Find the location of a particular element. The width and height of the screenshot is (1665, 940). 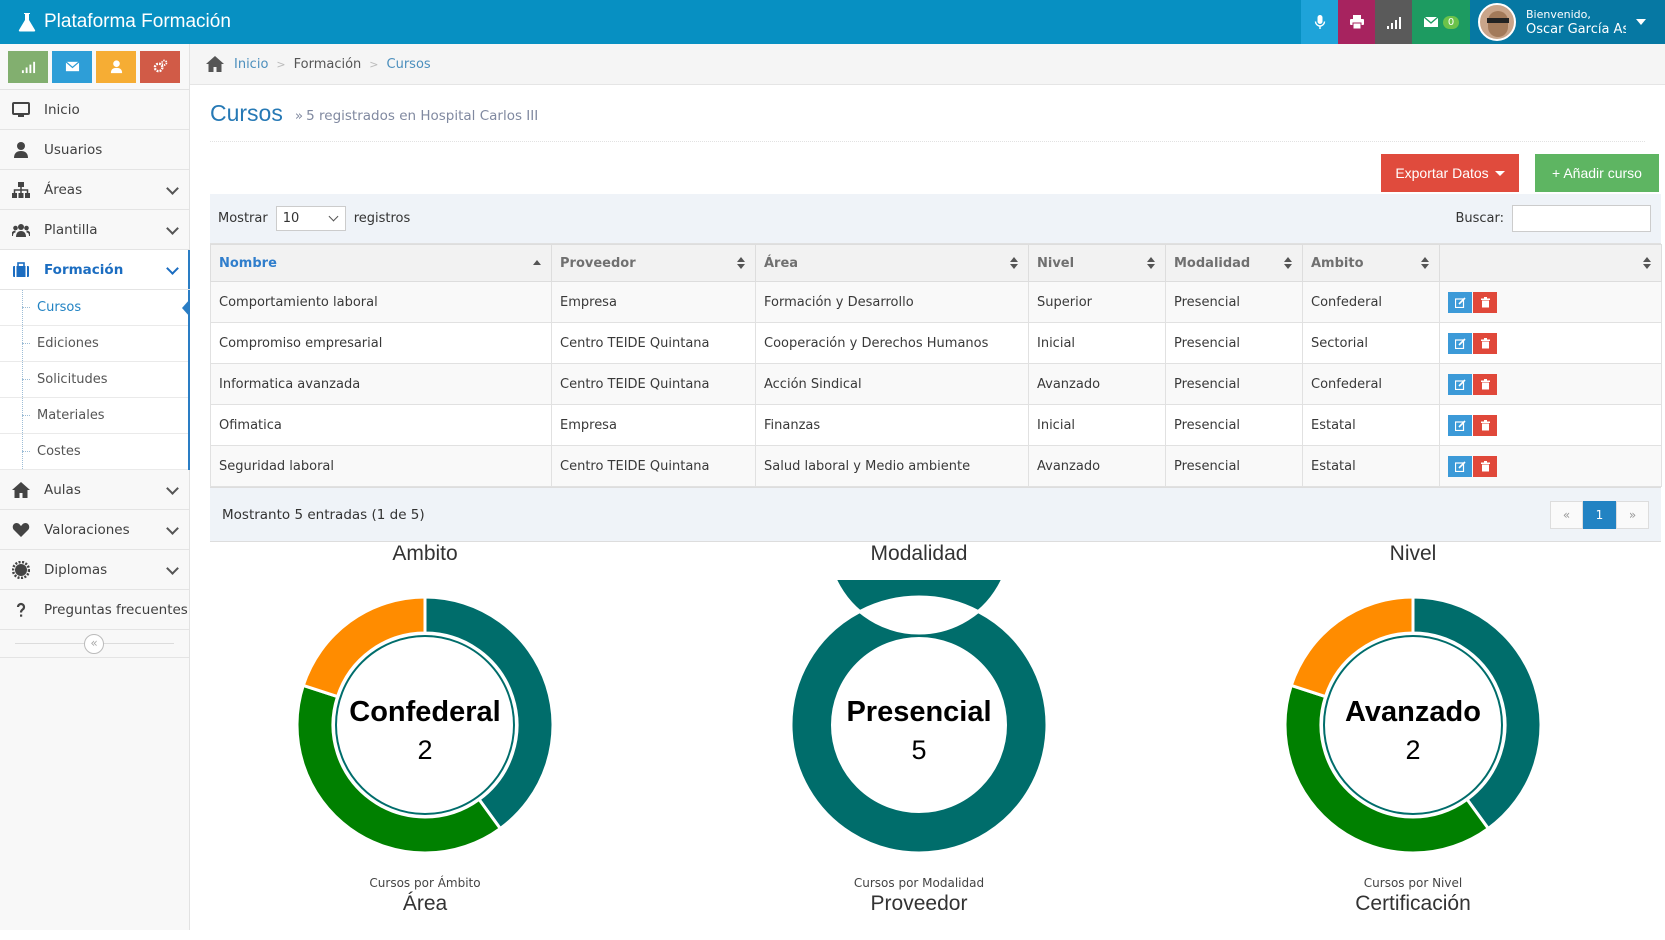

shortcut-stats-button is located at coordinates (28, 66).